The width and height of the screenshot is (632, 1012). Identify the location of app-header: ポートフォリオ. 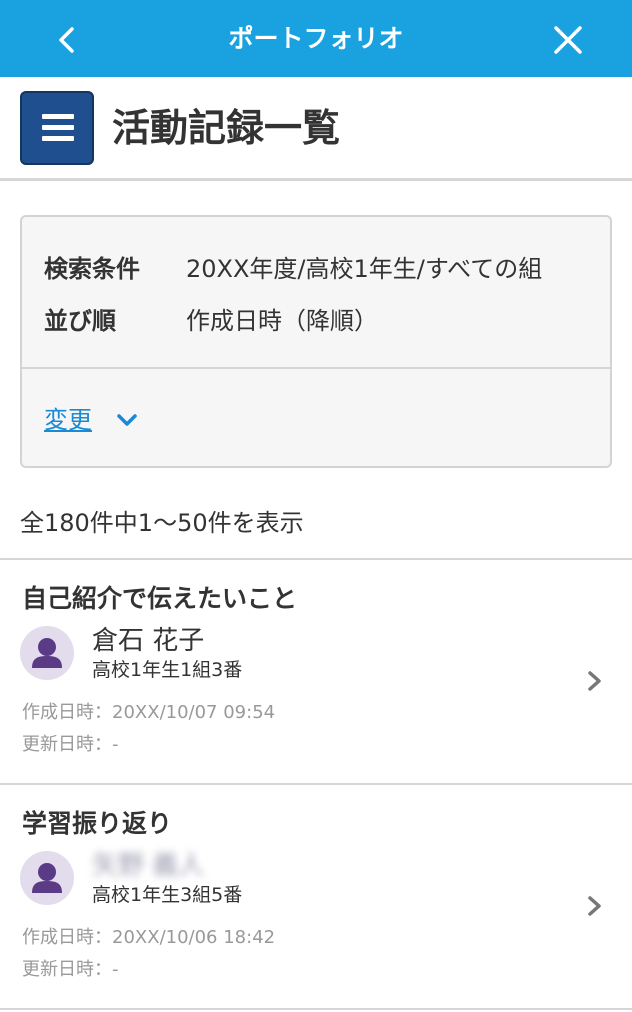
(316, 38).